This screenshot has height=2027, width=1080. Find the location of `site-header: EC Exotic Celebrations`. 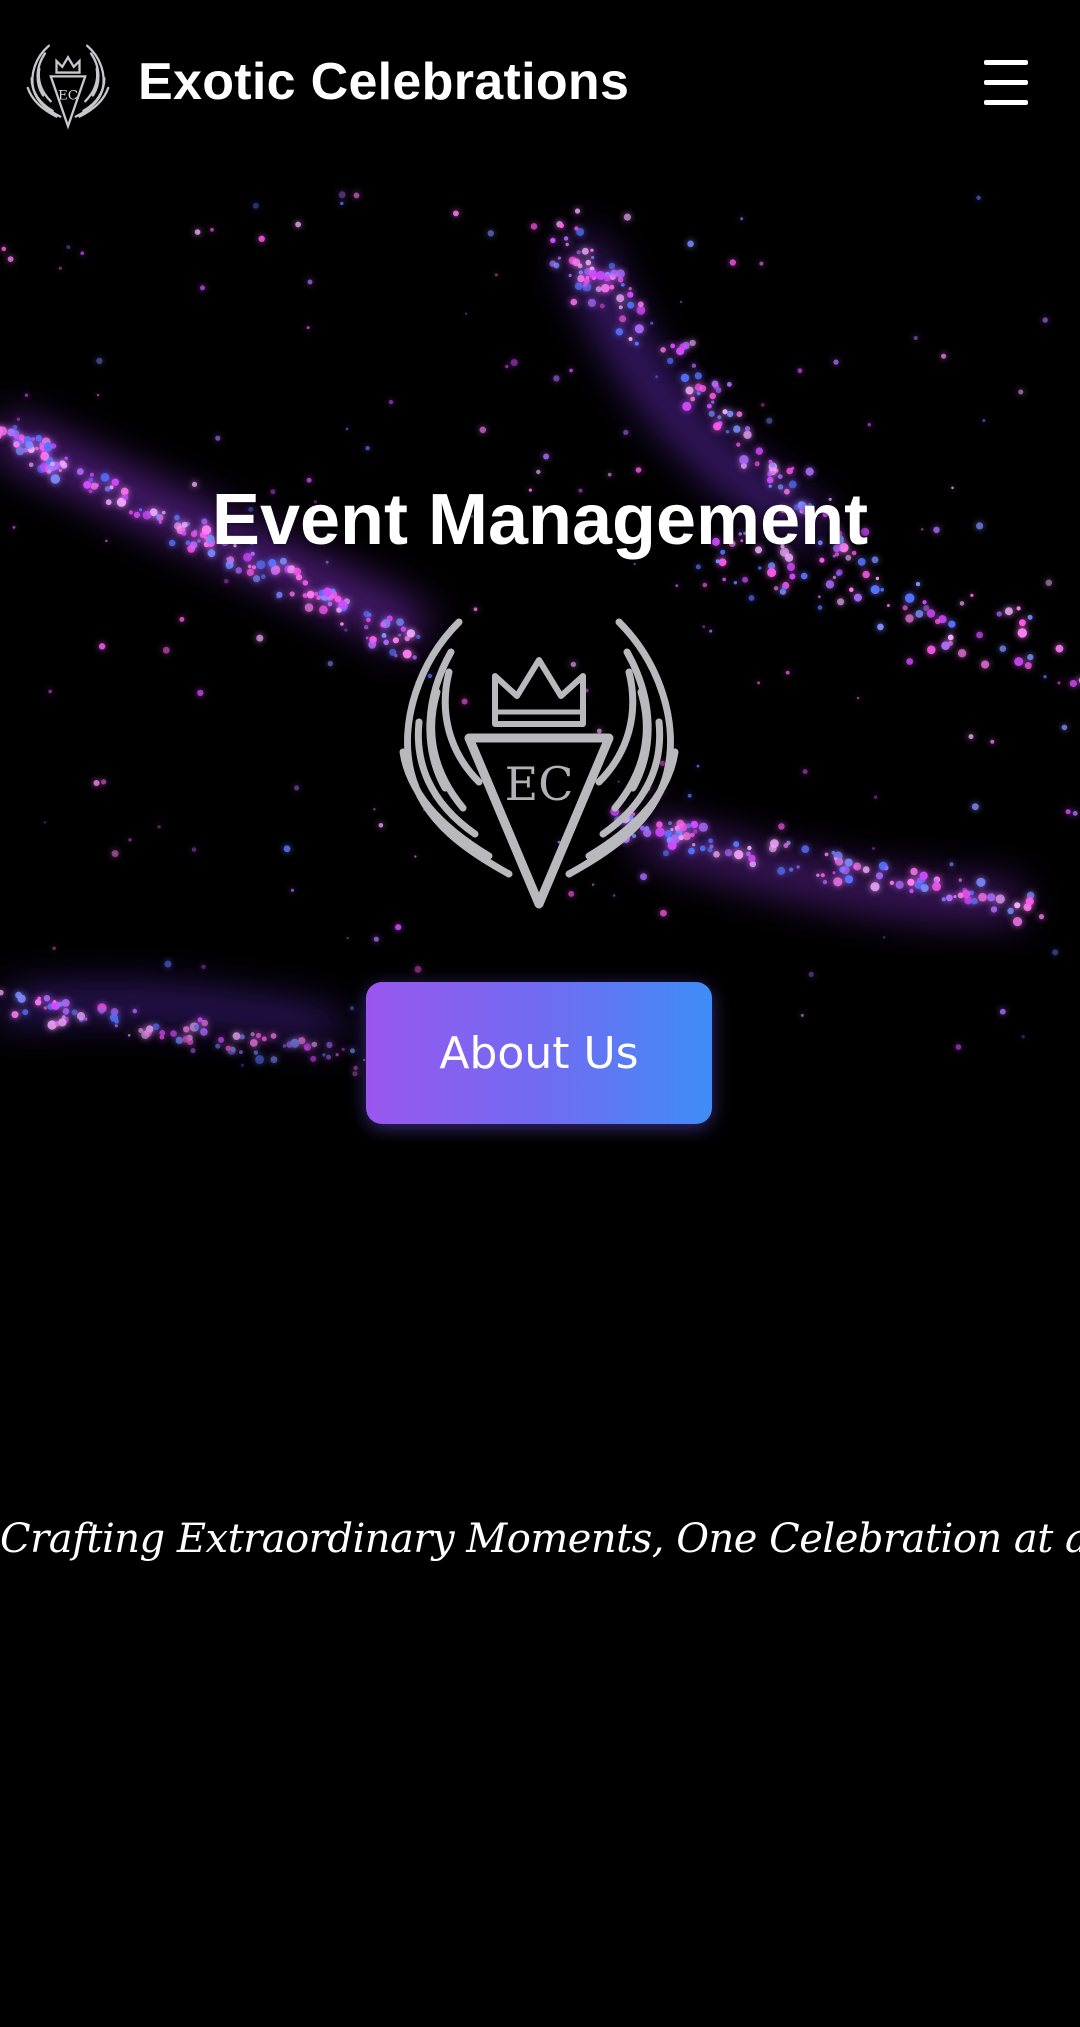

site-header: EC Exotic Celebrations is located at coordinates (540, 66).